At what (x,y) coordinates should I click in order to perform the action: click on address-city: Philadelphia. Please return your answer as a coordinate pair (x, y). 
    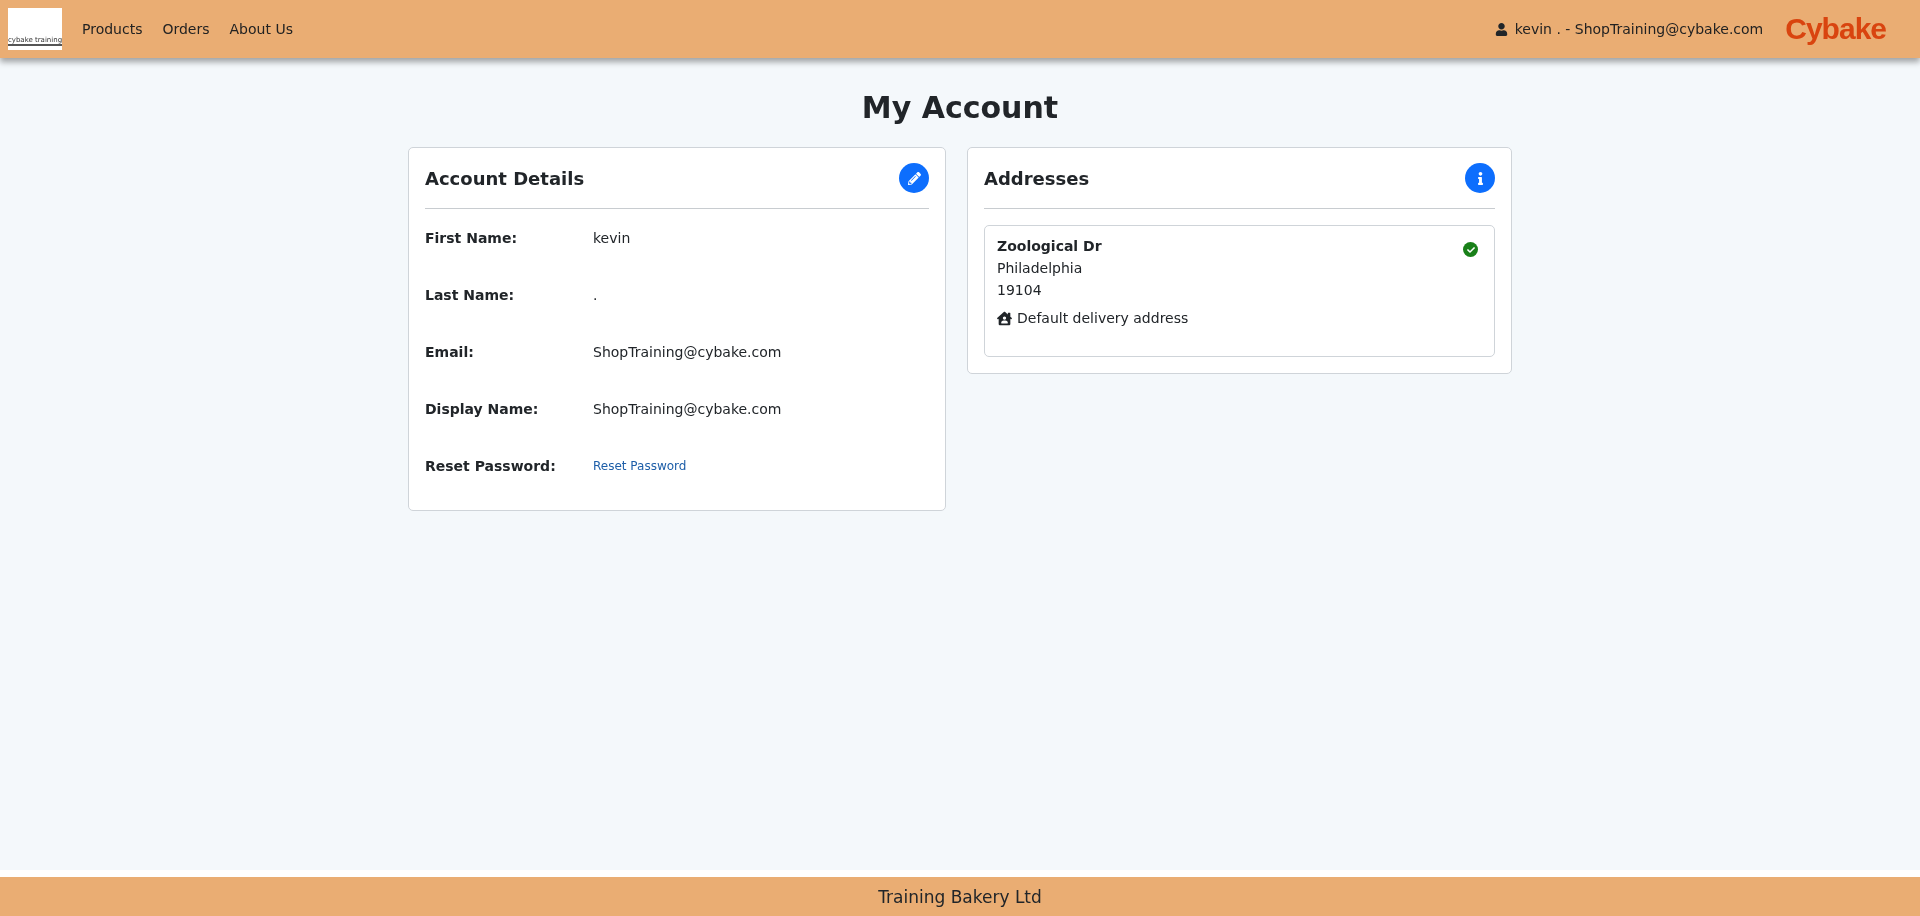
    Looking at the image, I should click on (1040, 268).